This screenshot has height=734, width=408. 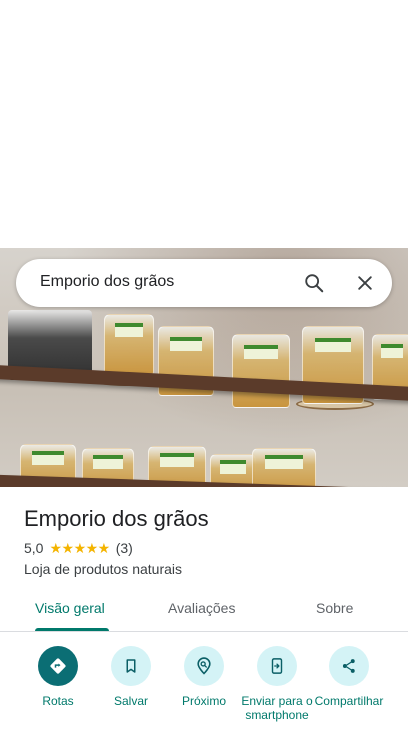 What do you see at coordinates (365, 283) in the screenshot?
I see `close-icon` at bounding box center [365, 283].